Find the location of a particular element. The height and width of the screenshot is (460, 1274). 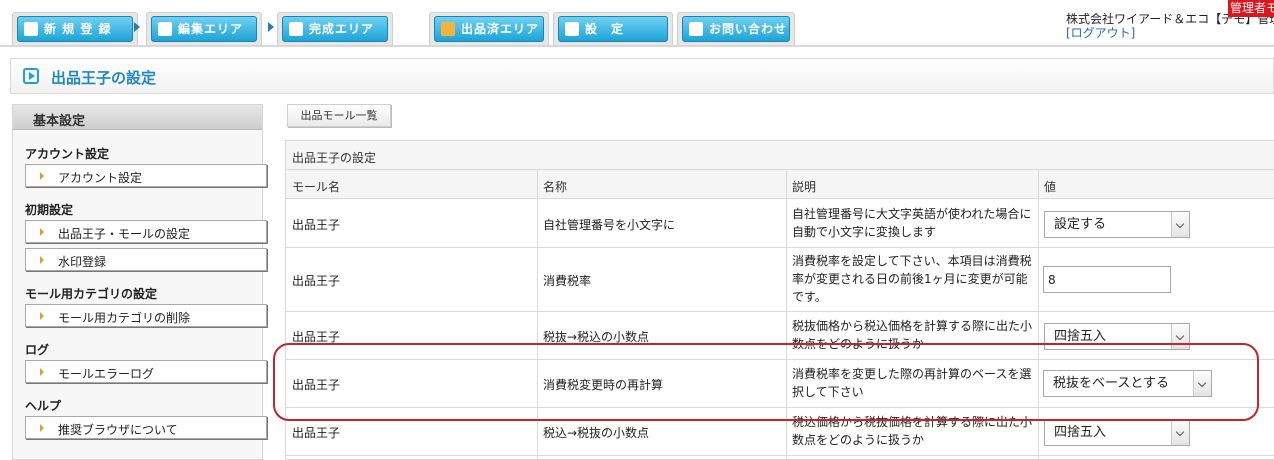

column-header-mall: モール名 is located at coordinates (316, 187).